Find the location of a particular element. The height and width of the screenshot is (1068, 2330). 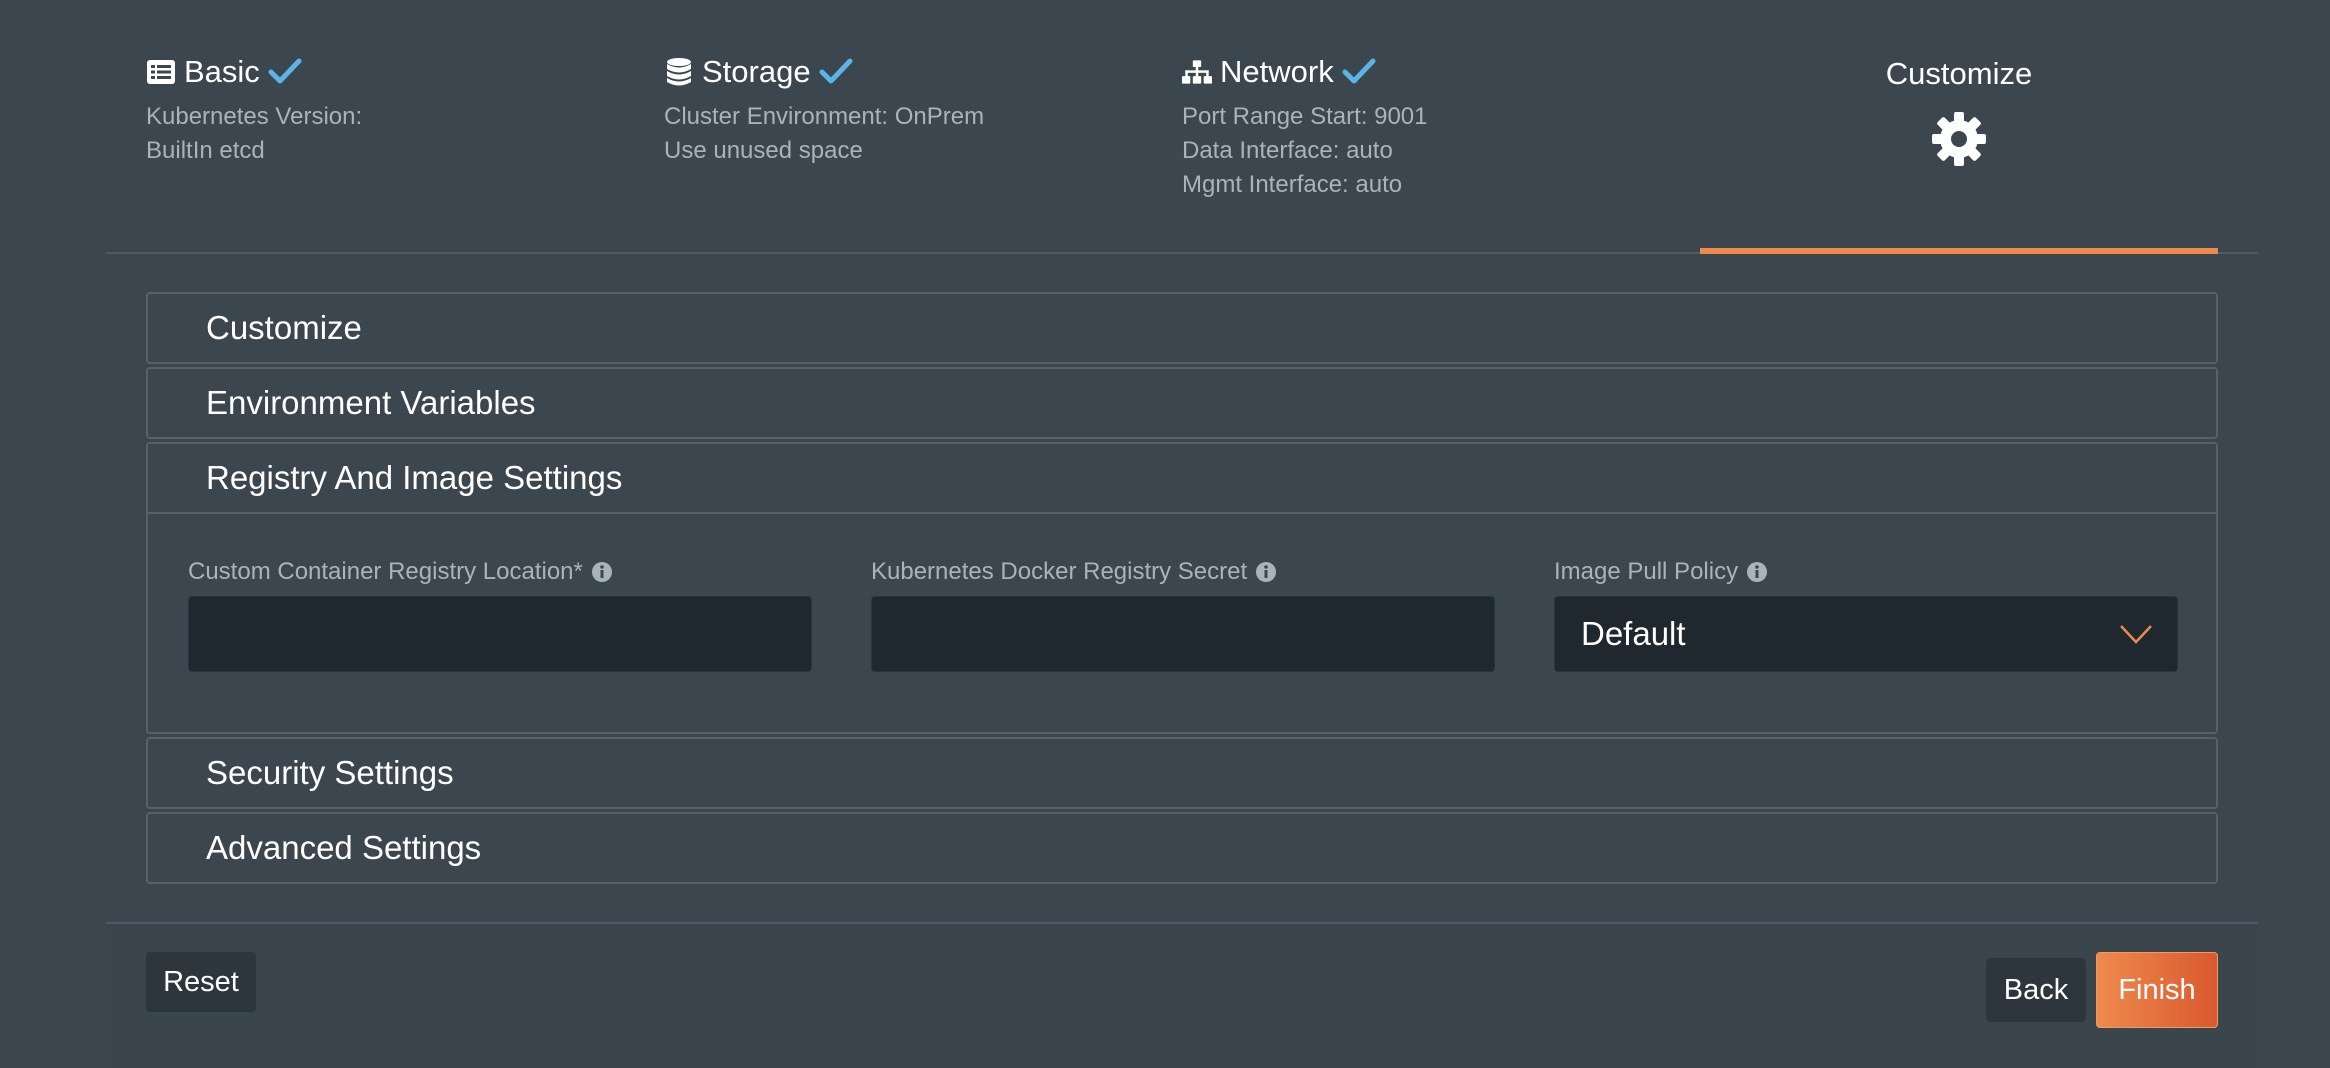

container-registry-label-row: Custom Container Registry Location* is located at coordinates (500, 572).